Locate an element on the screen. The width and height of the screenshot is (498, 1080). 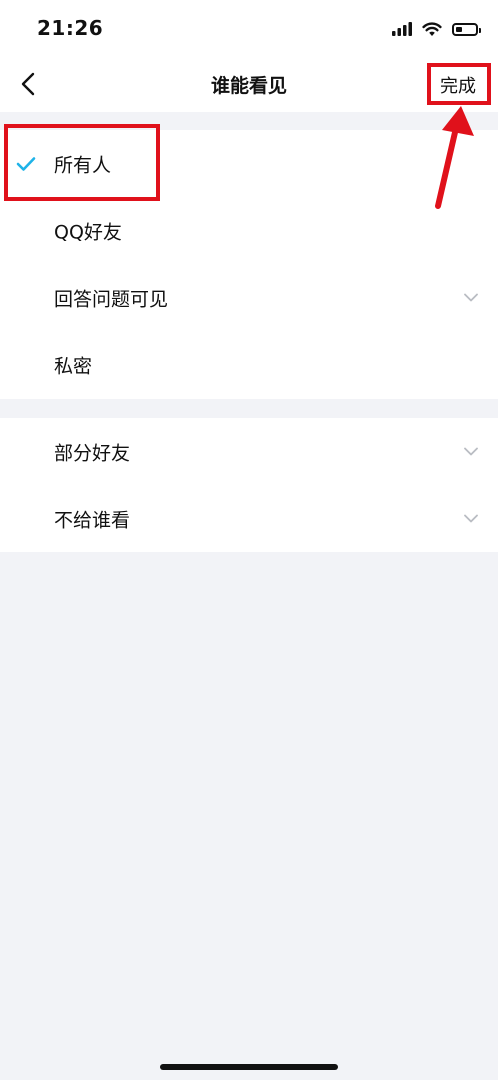
status-icons is located at coordinates (436, 29).